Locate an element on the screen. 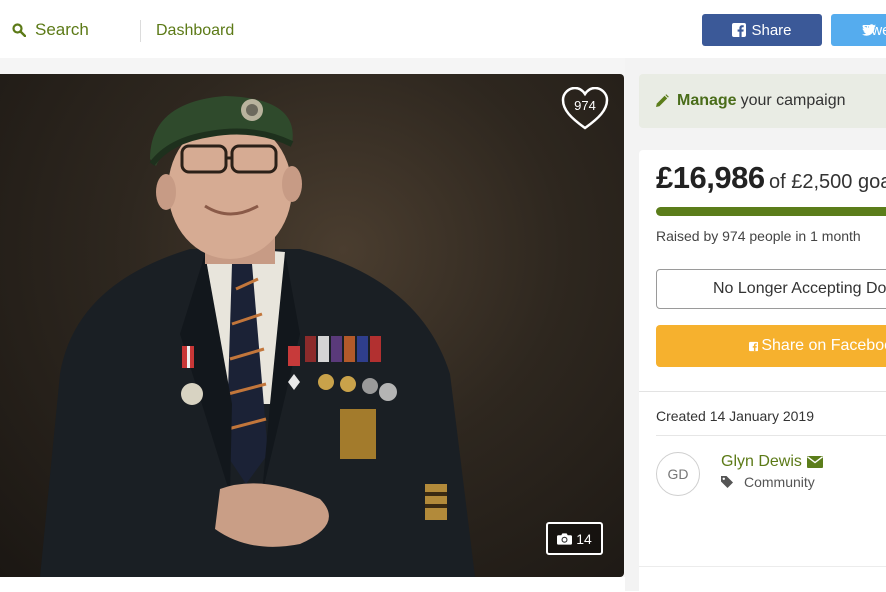 The width and height of the screenshot is (886, 592). manage-campaign-button: Manage your campaign is located at coordinates (762, 101).